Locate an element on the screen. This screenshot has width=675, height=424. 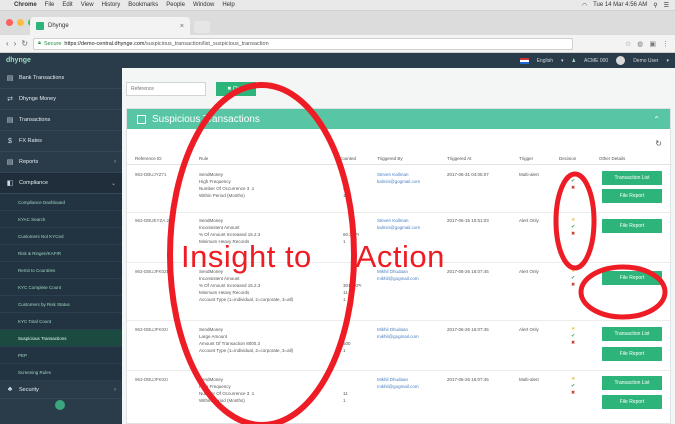
menu-people: People is located at coordinates (175, 5).